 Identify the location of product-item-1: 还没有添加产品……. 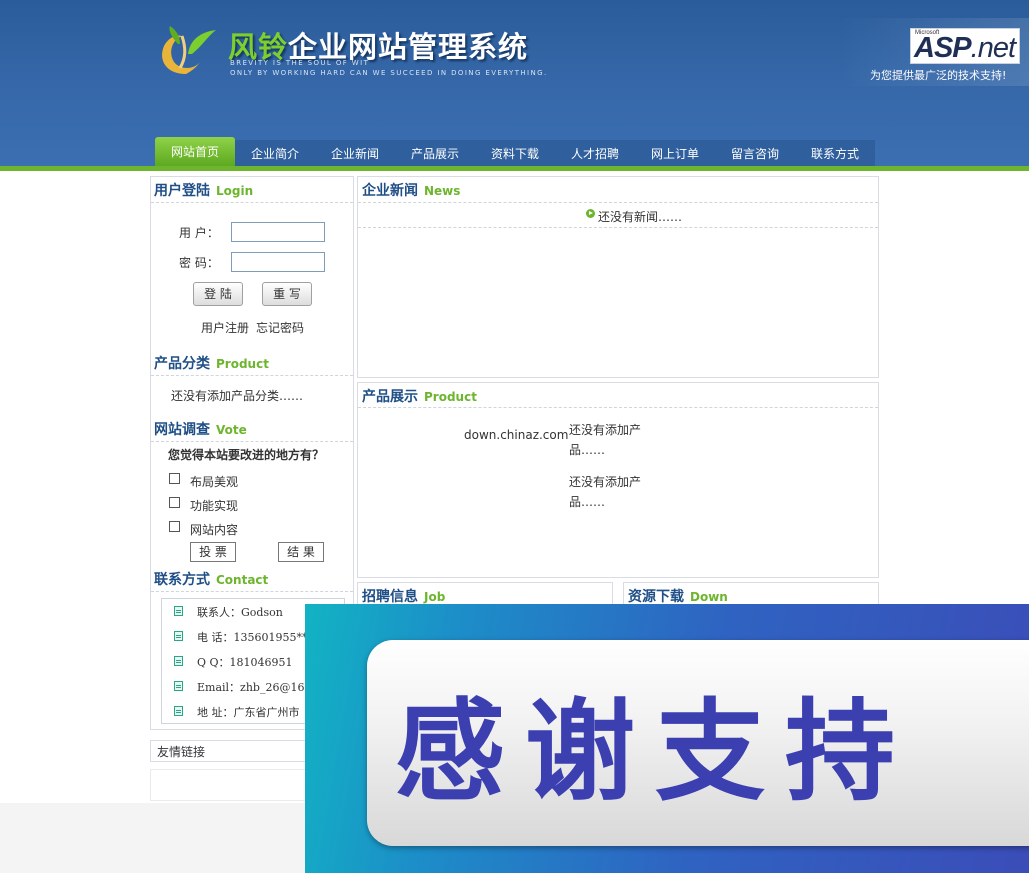
(605, 440).